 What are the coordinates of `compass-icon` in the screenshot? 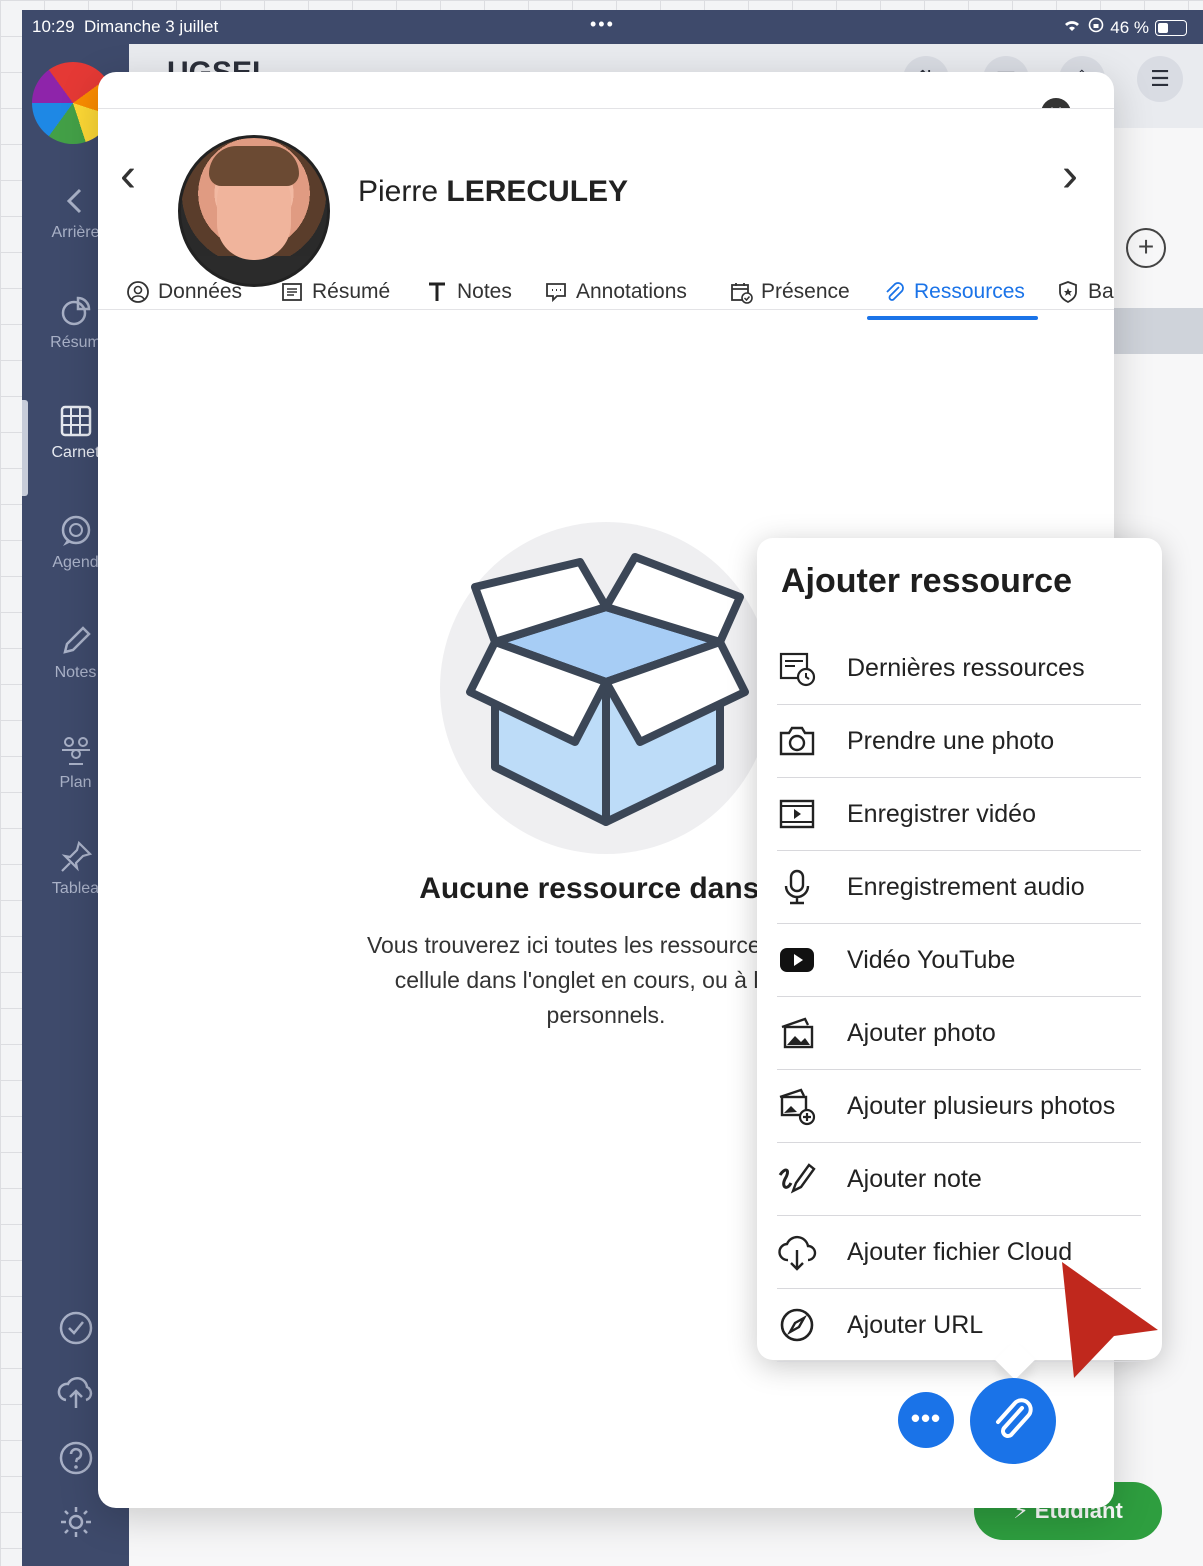 It's located at (797, 1325).